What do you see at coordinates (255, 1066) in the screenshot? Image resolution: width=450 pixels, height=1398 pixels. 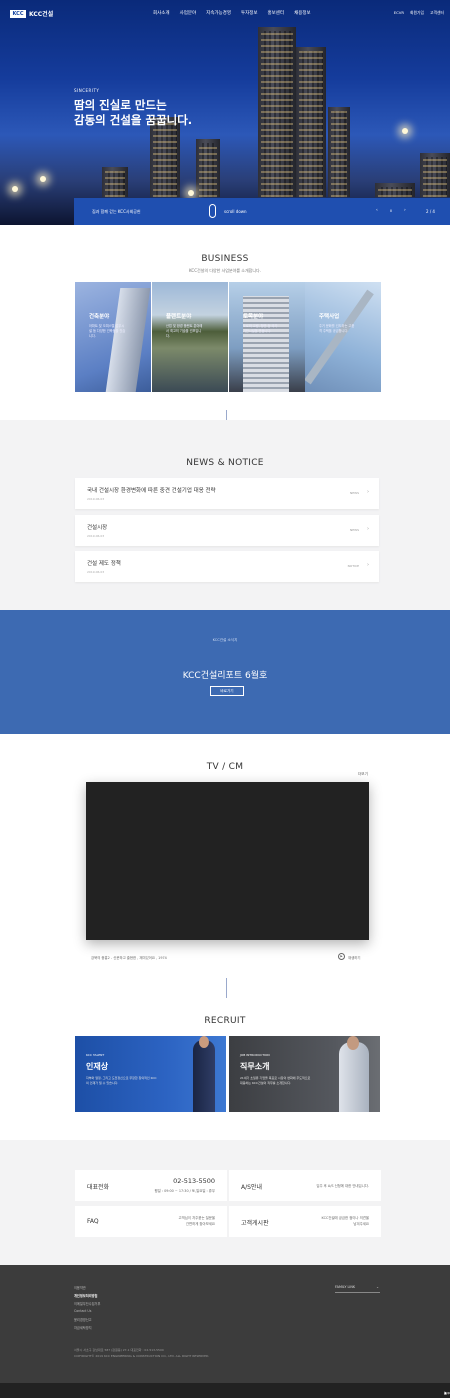 I see `recruit-card-title: 직무소개` at bounding box center [255, 1066].